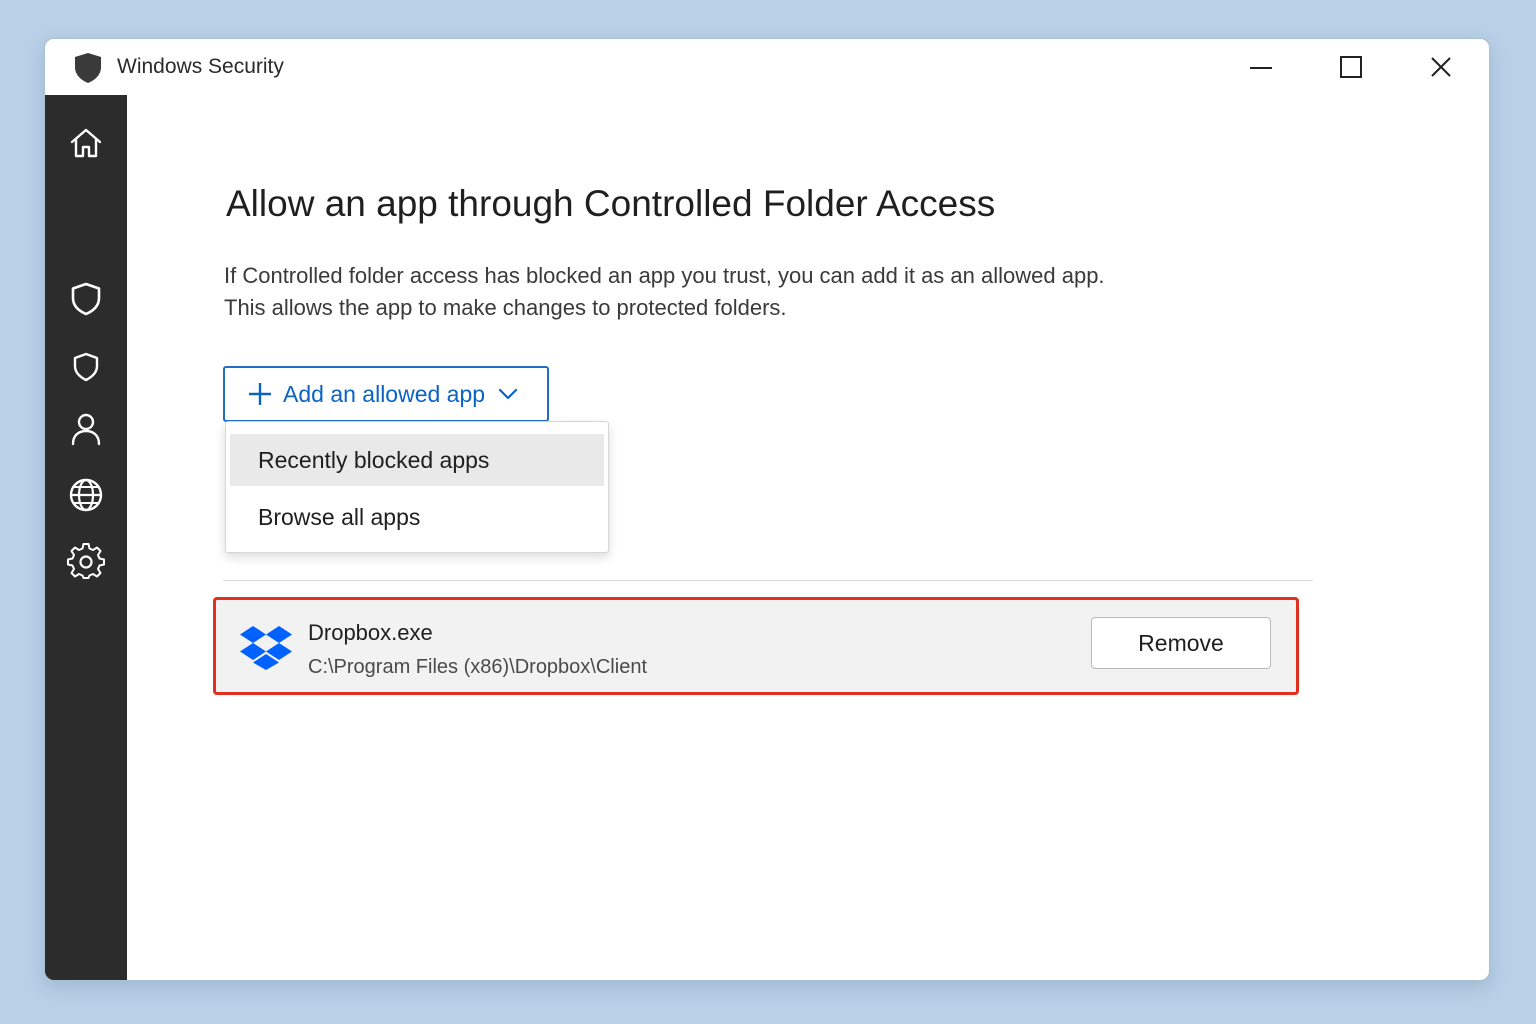 This screenshot has width=1536, height=1024. I want to click on window-title: Windows Security, so click(200, 66).